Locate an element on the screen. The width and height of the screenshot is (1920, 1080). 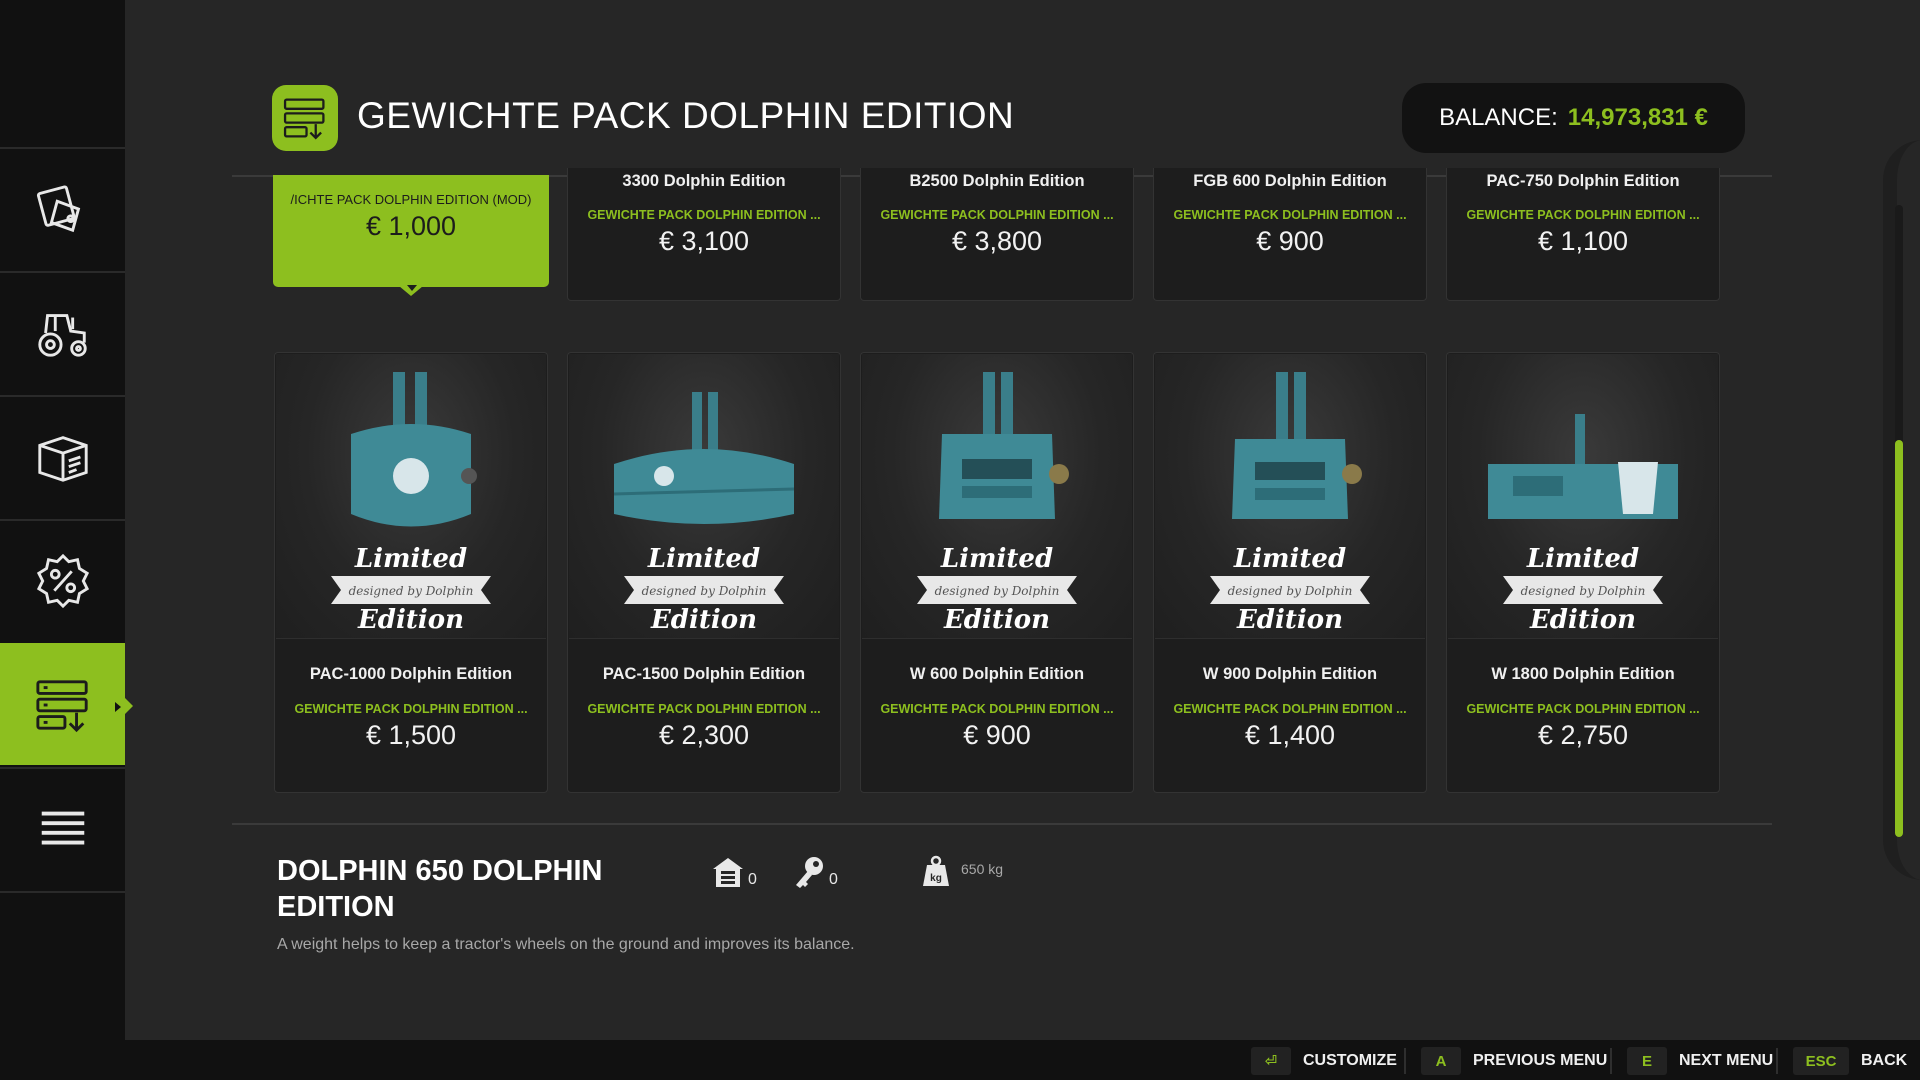
next-menu-button: E NEXT MENU is located at coordinates (1700, 1061).